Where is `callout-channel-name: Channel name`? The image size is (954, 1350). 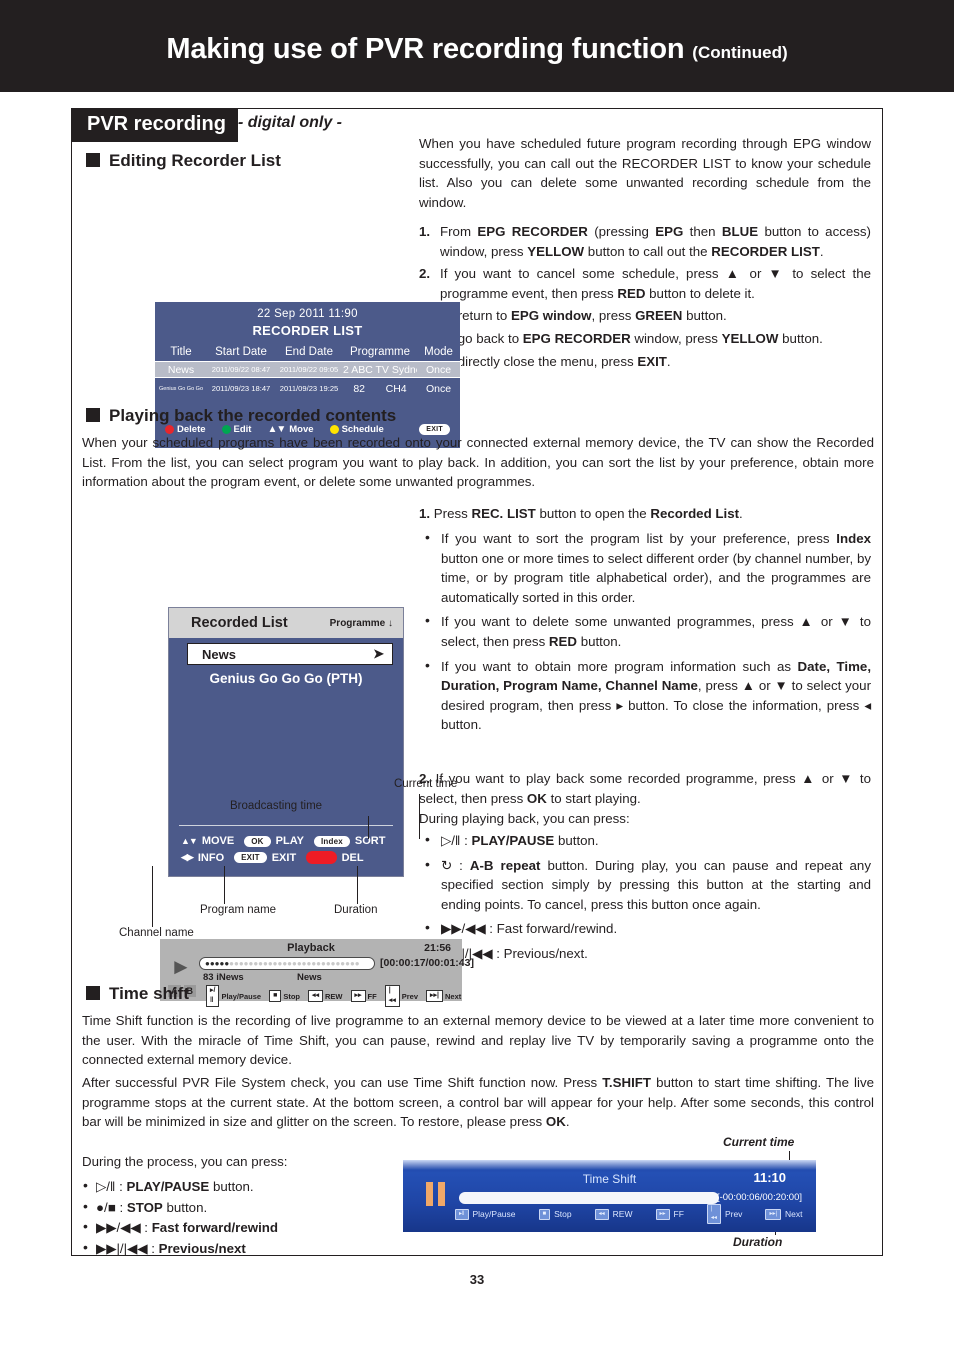
callout-channel-name: Channel name is located at coordinates (156, 933).